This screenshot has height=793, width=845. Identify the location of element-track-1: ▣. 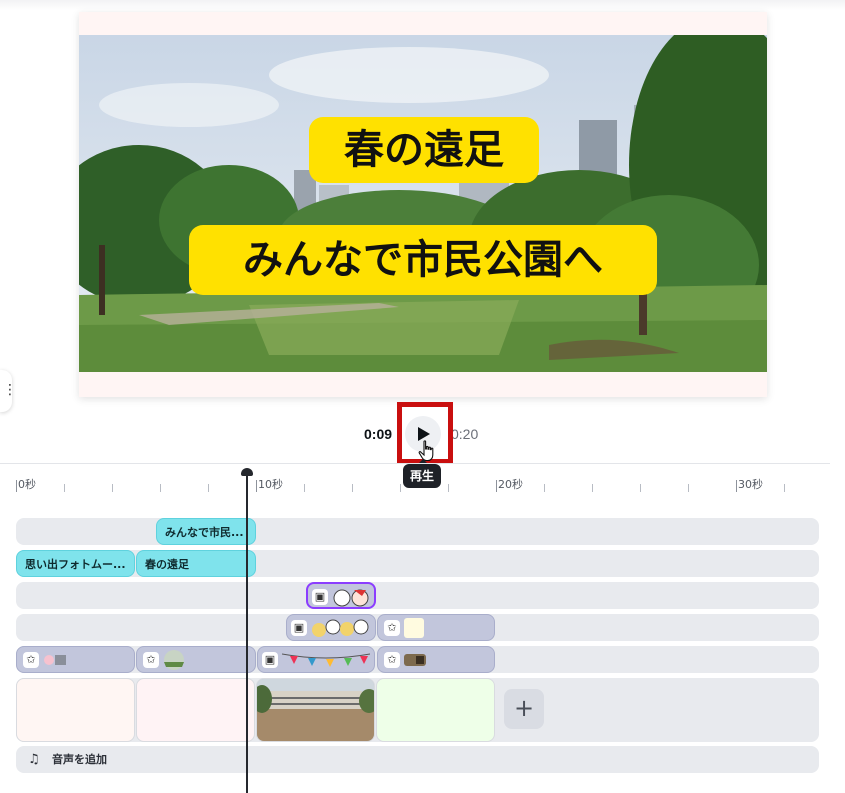
(417, 595).